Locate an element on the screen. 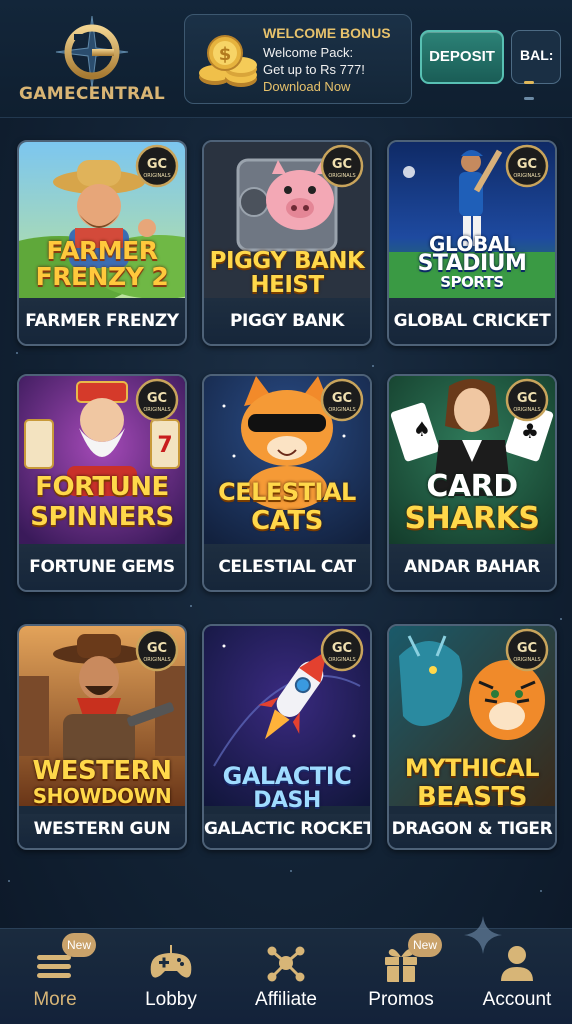 The image size is (572, 1024). nav-item-lobby: Lobby is located at coordinates (171, 976).